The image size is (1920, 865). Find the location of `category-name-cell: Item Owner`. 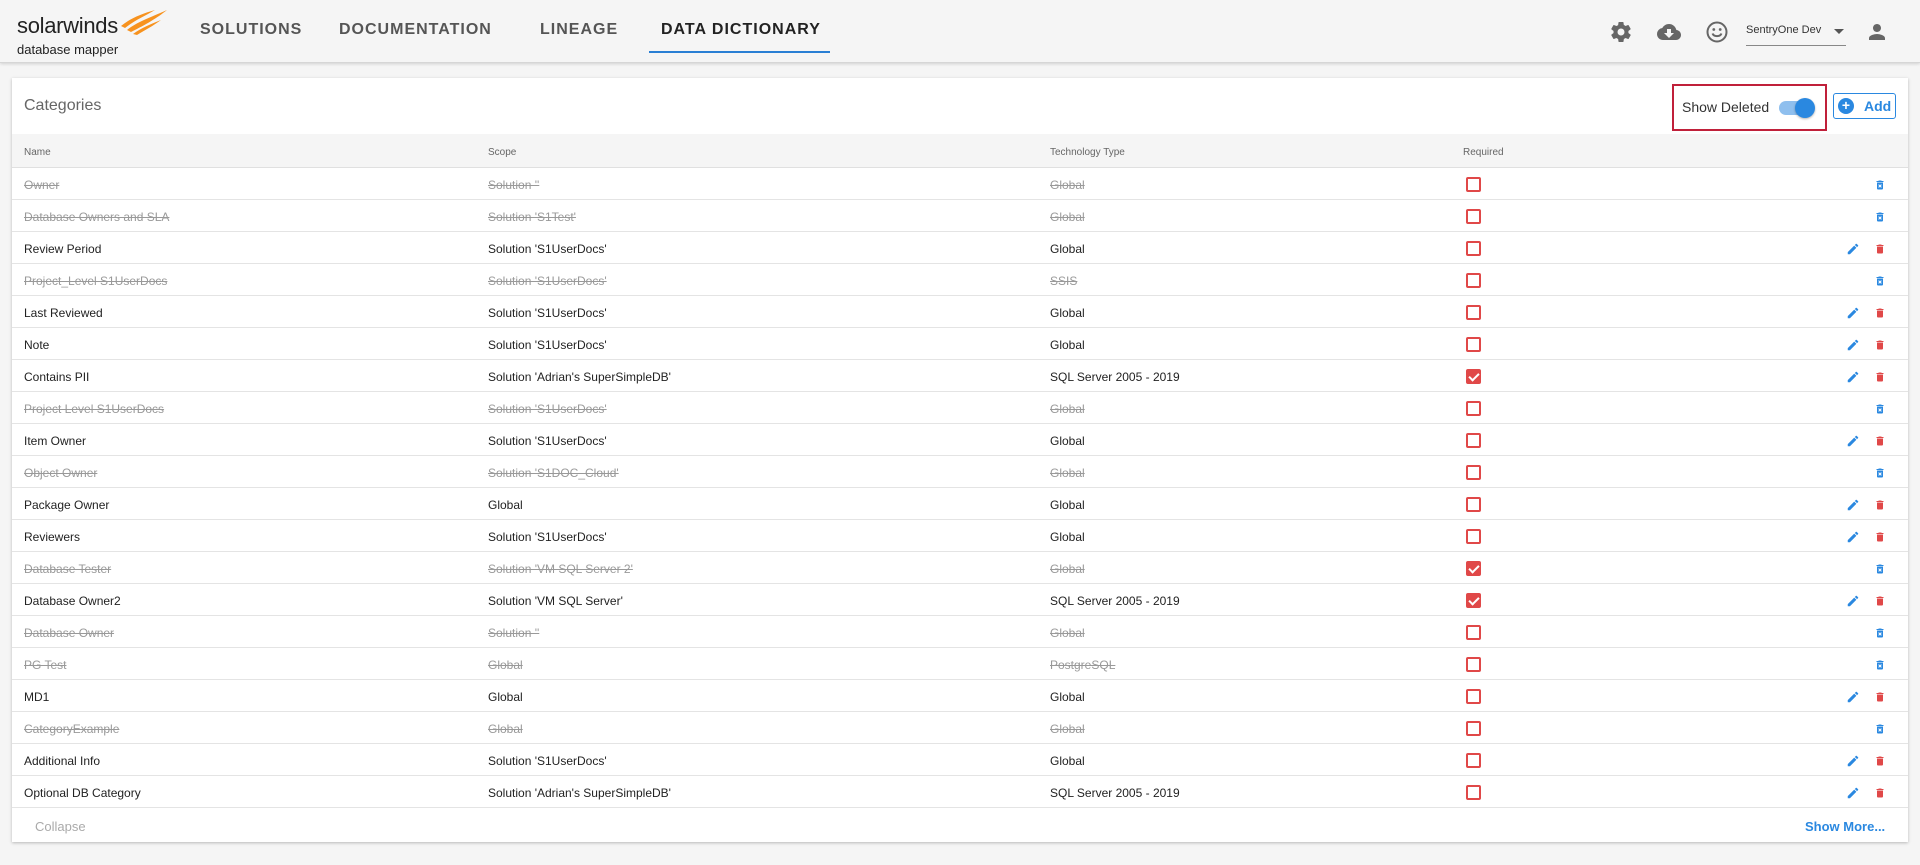

category-name-cell: Item Owner is located at coordinates (55, 441).